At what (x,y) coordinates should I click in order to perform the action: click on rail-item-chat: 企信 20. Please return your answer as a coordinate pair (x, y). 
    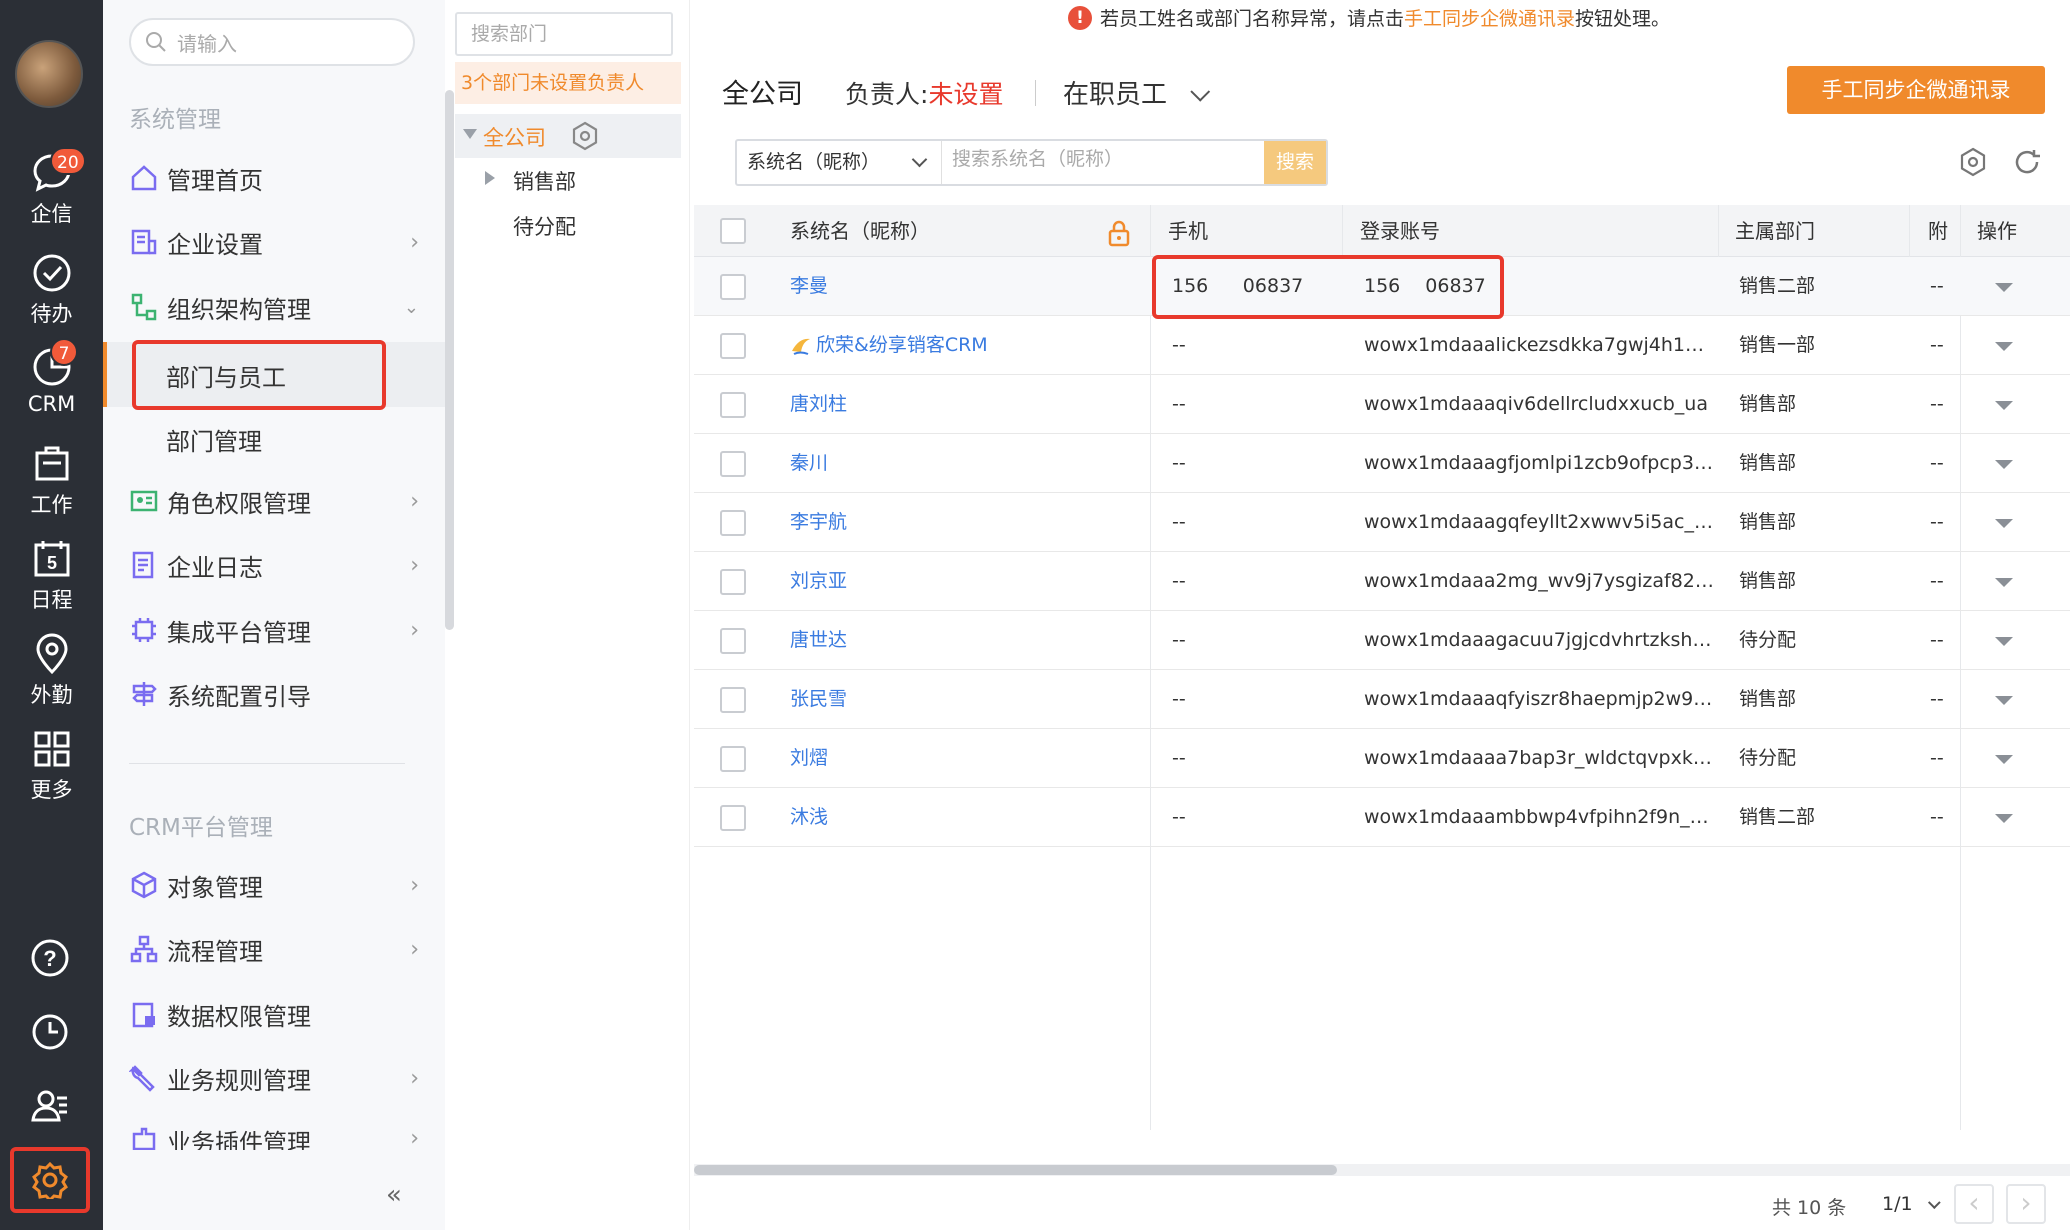
    Looking at the image, I should click on (51, 187).